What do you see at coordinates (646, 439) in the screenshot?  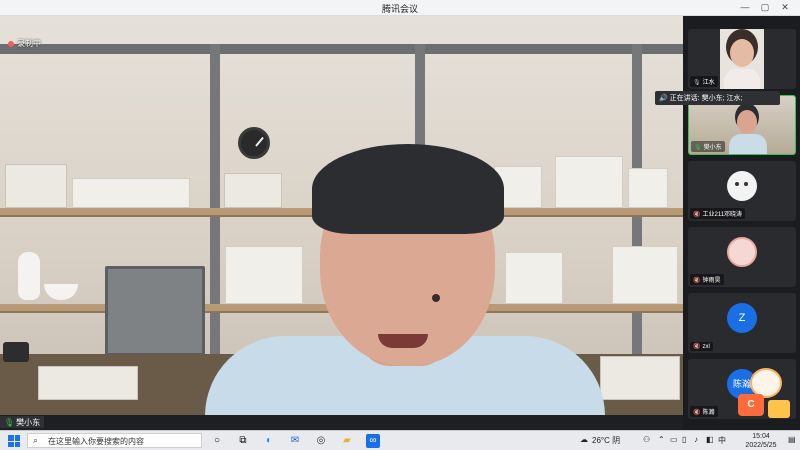 I see `people-icon: ⚇` at bounding box center [646, 439].